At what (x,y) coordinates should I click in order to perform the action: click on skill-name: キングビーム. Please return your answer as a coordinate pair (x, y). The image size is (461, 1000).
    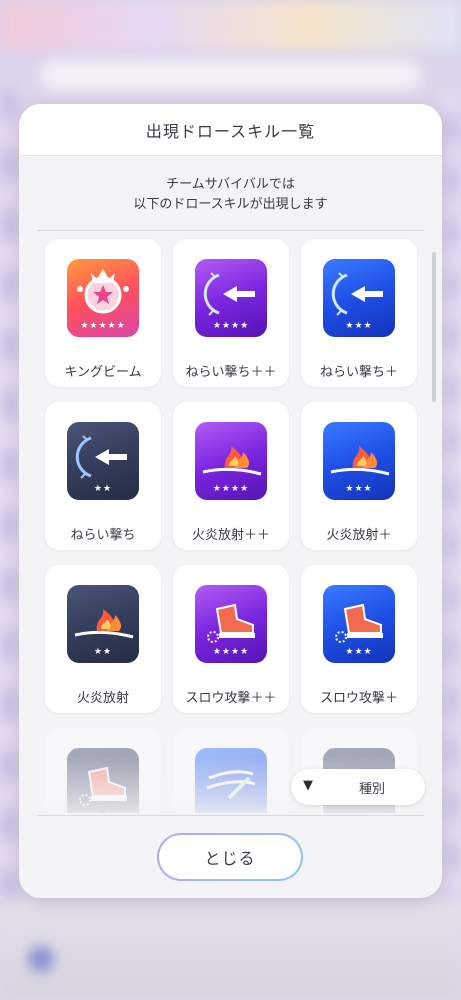
    Looking at the image, I should click on (103, 372).